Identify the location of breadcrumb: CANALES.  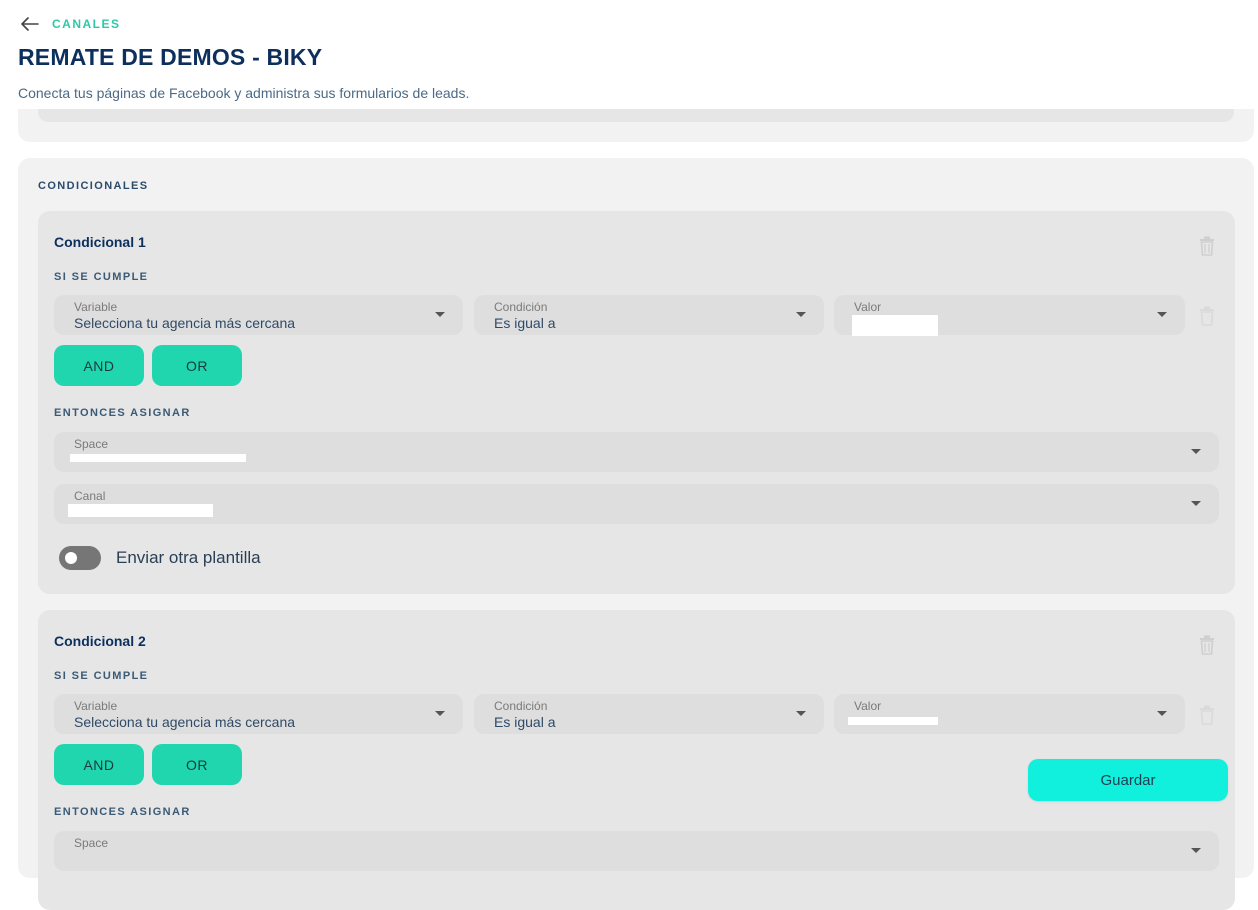
(70, 24).